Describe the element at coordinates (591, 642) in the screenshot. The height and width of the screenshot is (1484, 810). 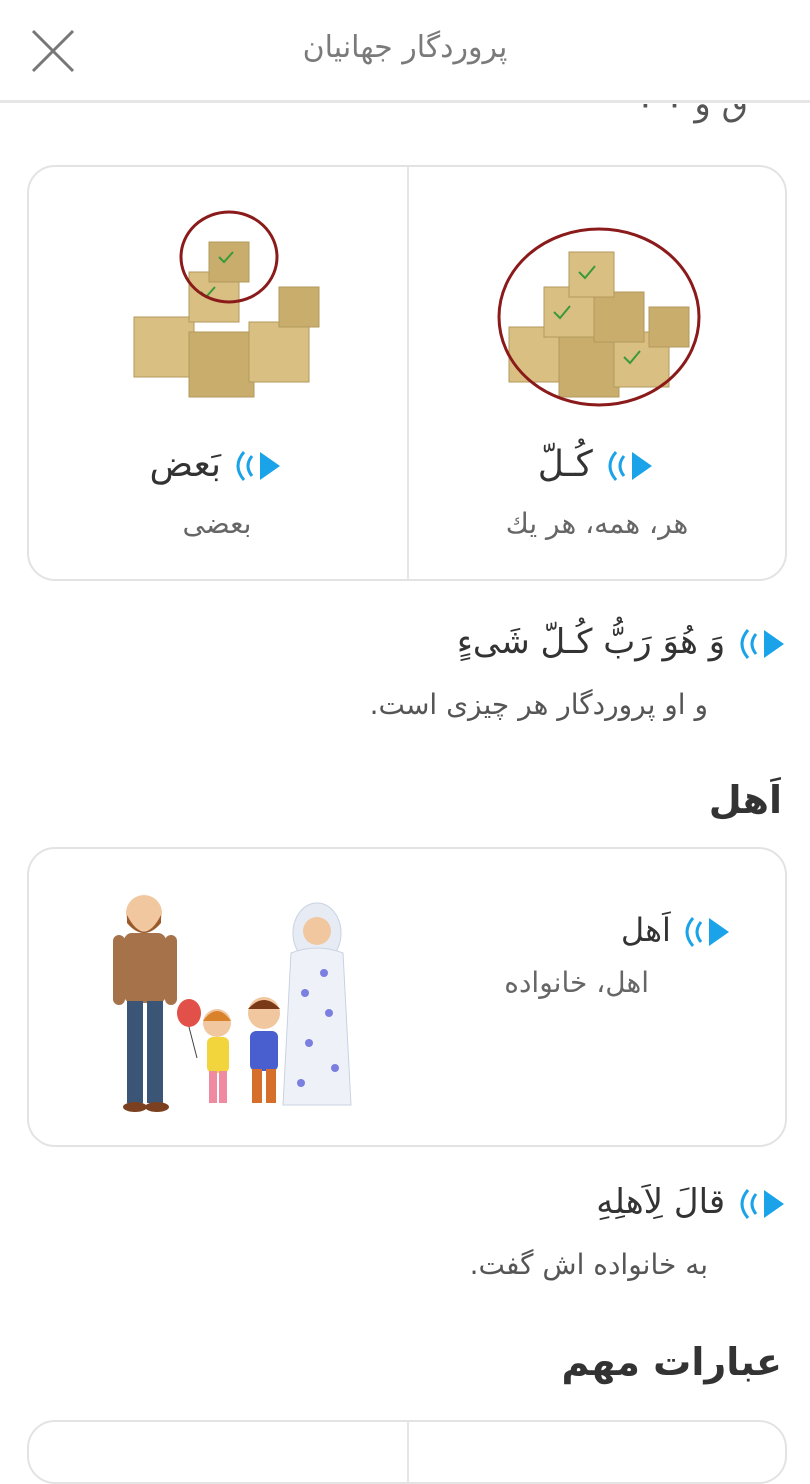
I see `phrase-arabic: وَ هُوَ رَبُّ كُـلّ شَیءٍ` at that location.